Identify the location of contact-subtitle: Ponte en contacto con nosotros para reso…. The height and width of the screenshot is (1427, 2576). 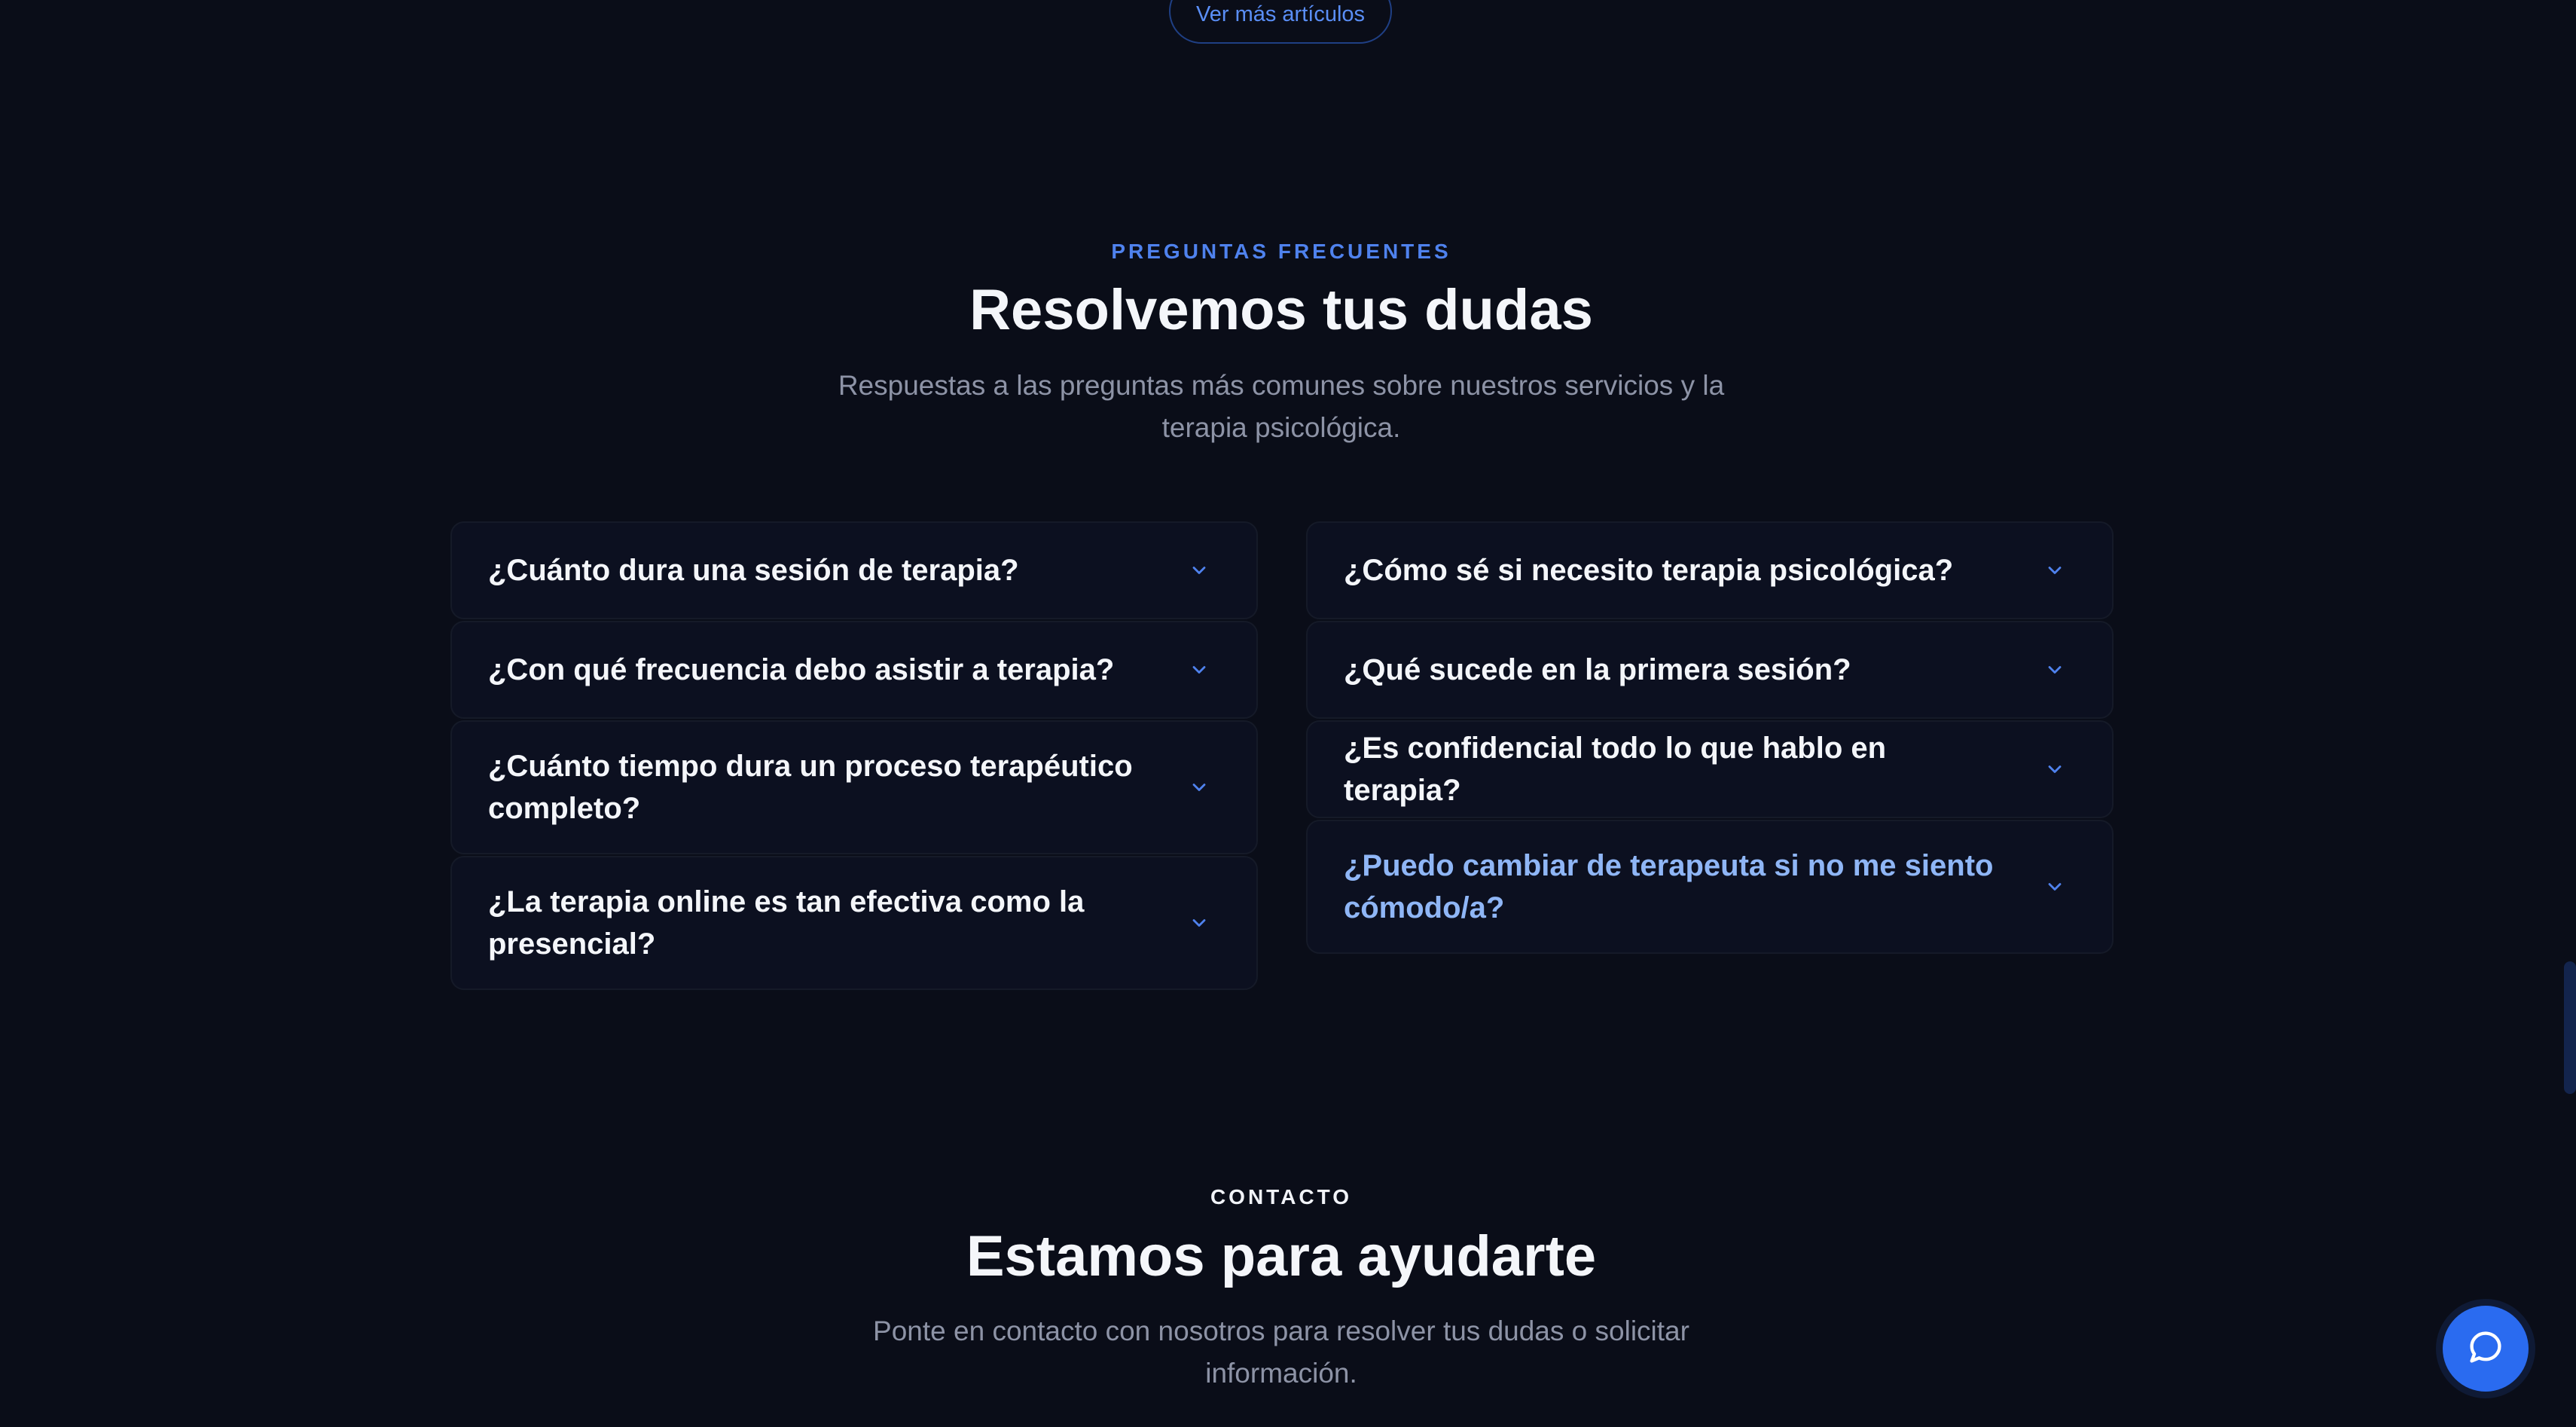
(1281, 1352).